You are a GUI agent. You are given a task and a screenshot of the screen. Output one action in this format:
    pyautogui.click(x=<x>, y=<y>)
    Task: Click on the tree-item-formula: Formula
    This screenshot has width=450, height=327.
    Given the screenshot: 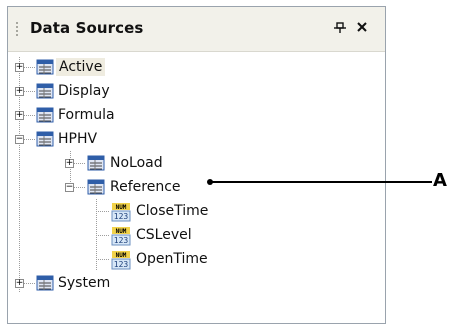 What is the action you would take?
    pyautogui.click(x=86, y=115)
    